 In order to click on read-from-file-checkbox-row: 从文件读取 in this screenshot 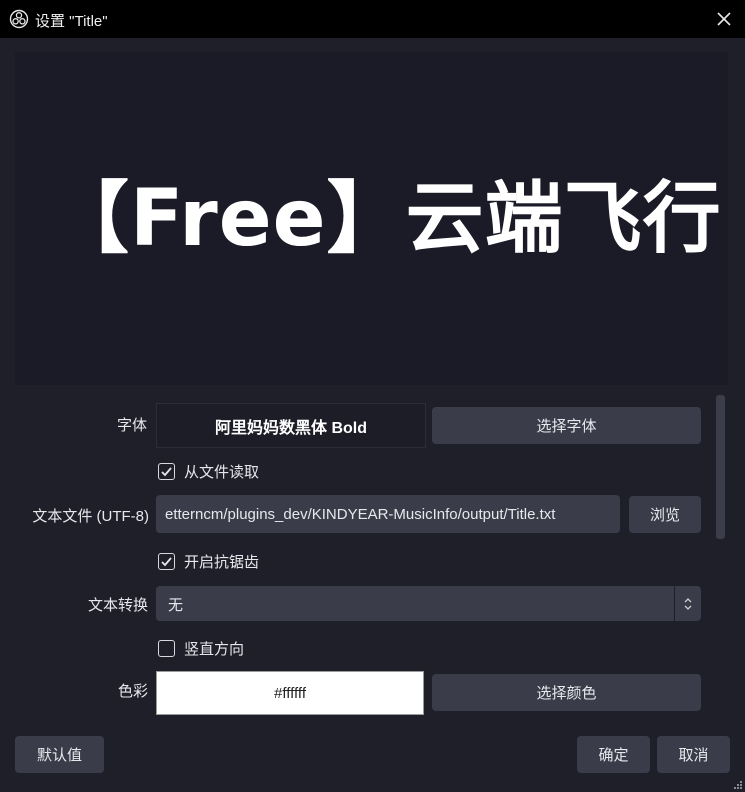, I will do `click(208, 471)`.